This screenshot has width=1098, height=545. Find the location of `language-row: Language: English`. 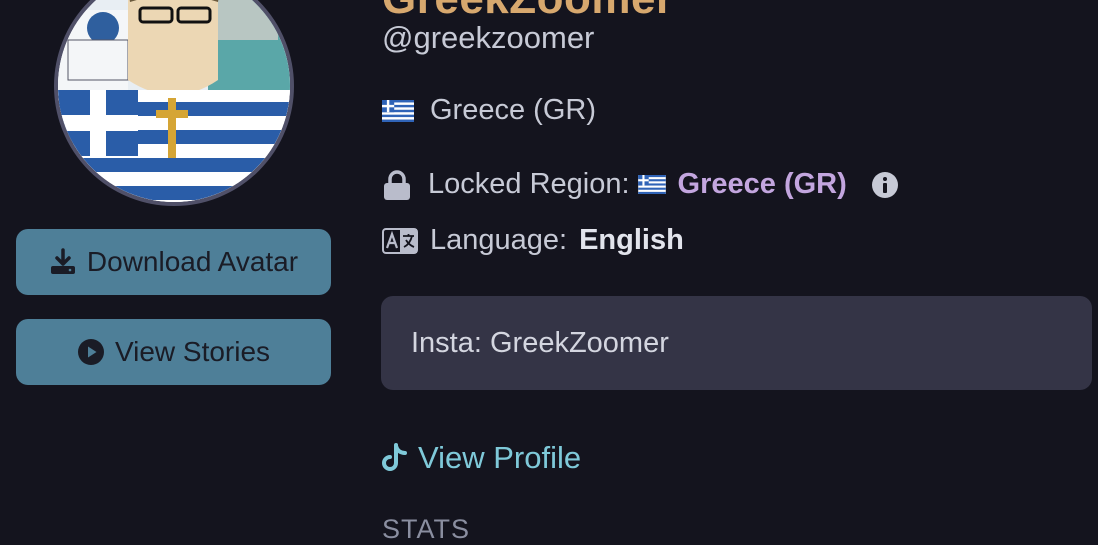

language-row: Language: English is located at coordinates (533, 240).